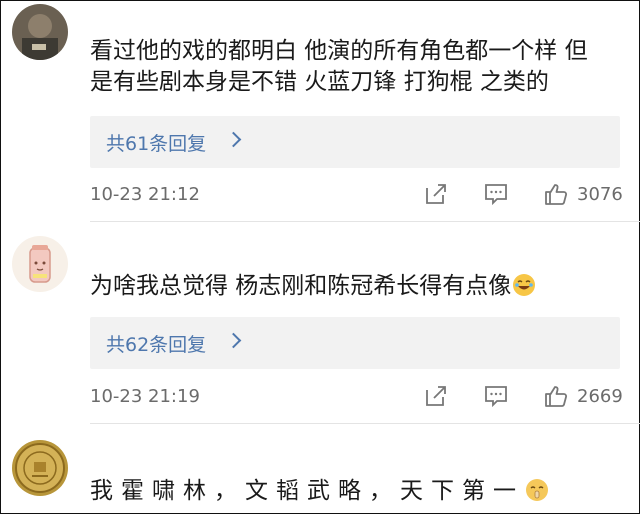 Image resolution: width=640 pixels, height=514 pixels. Describe the element at coordinates (156, 345) in the screenshot. I see `replies-label: 共62条回复` at that location.